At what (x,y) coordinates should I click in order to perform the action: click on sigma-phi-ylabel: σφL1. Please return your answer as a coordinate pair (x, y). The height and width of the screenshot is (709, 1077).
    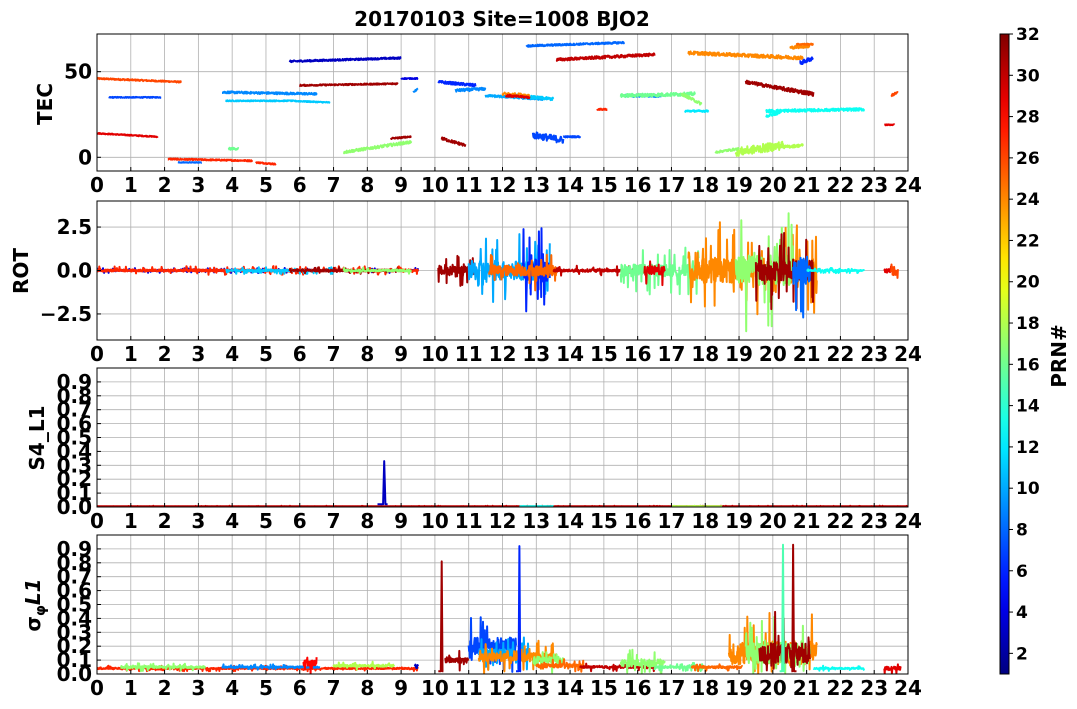
    Looking at the image, I should click on (35, 604).